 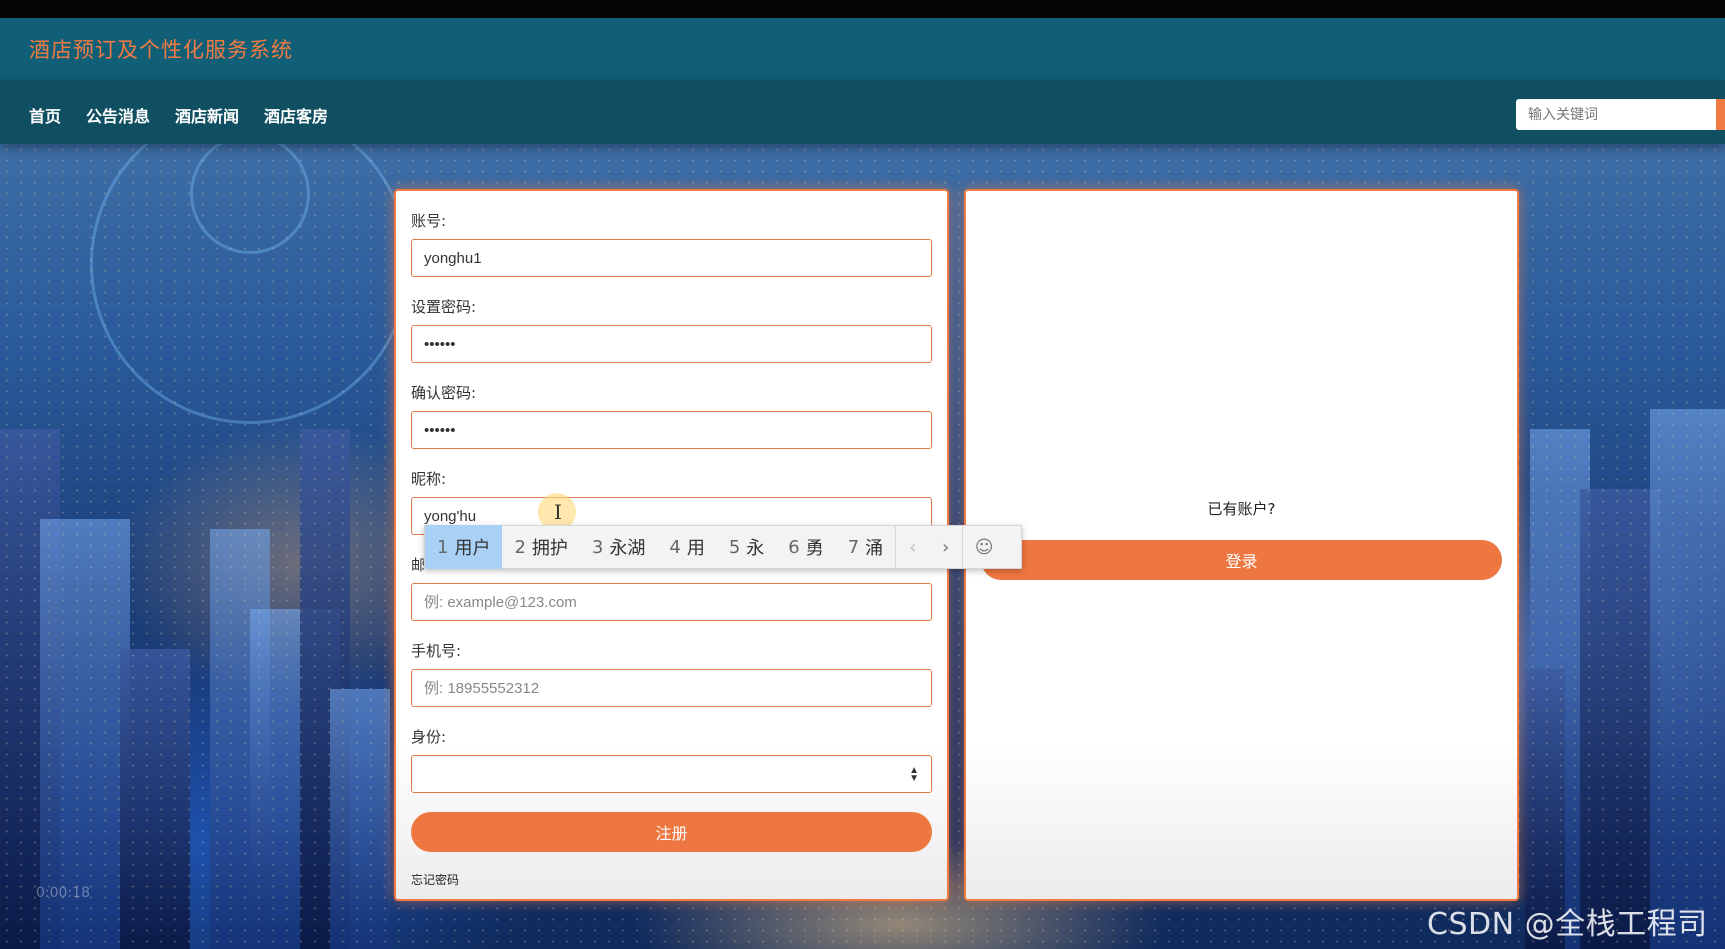 I want to click on password-label: 设置密码:, so click(x=444, y=307).